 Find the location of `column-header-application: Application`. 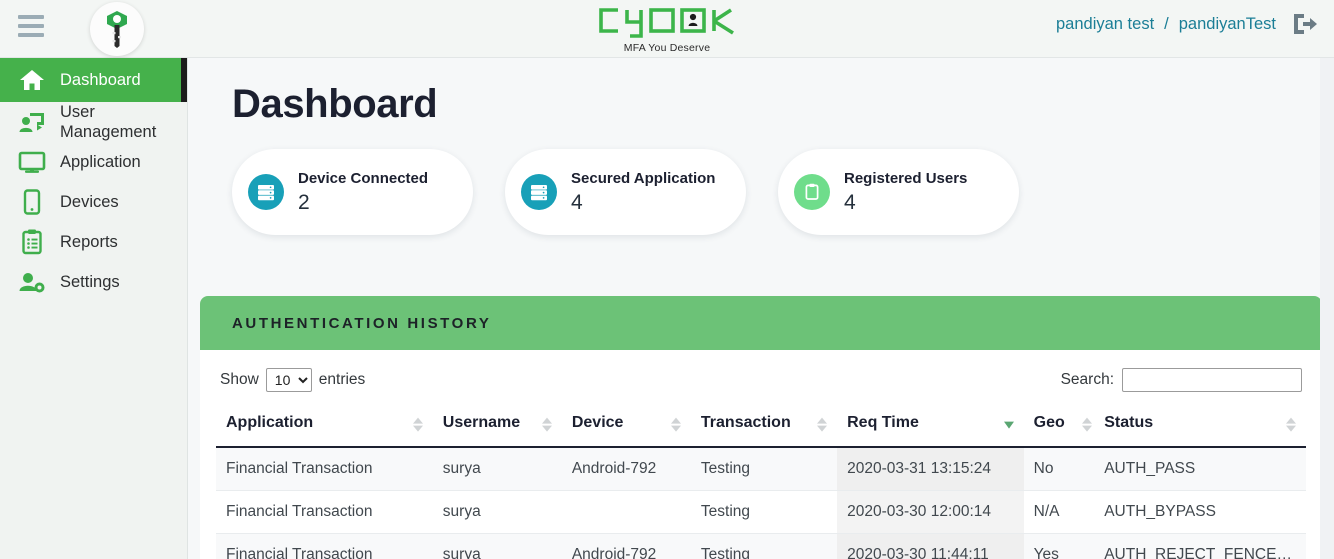

column-header-application: Application is located at coordinates (324, 427).